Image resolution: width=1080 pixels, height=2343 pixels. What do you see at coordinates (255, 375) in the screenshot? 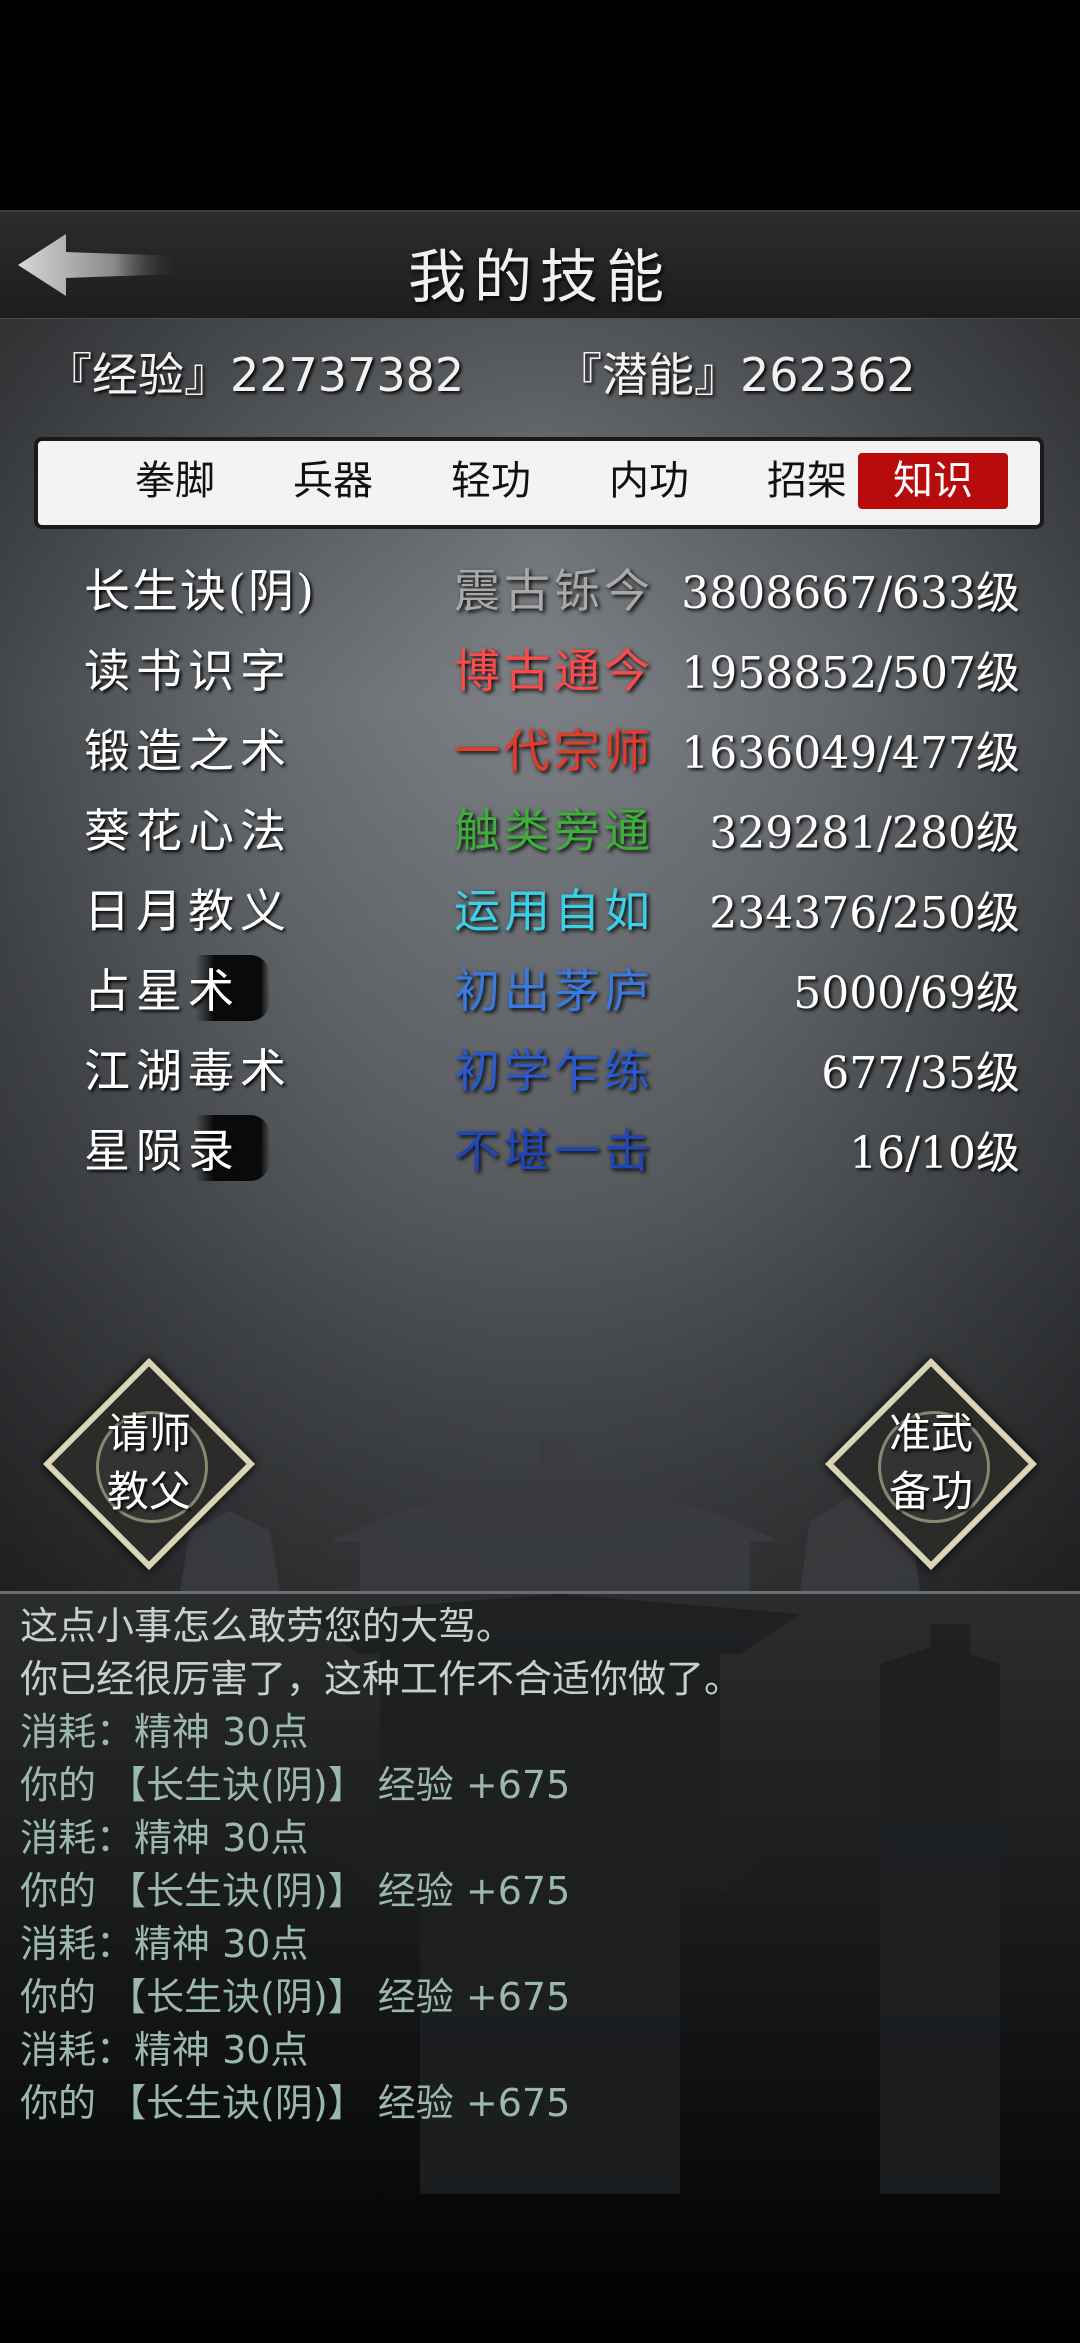
I see `experience-stat: 『经验』22737382` at bounding box center [255, 375].